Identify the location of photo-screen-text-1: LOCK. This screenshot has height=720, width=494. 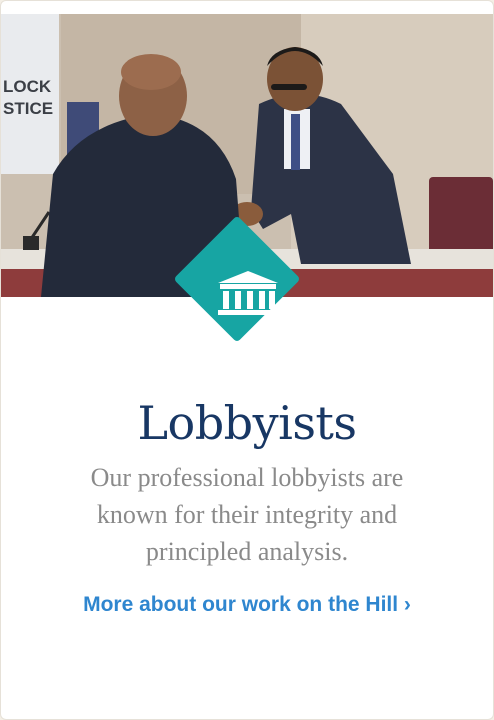
(27, 86).